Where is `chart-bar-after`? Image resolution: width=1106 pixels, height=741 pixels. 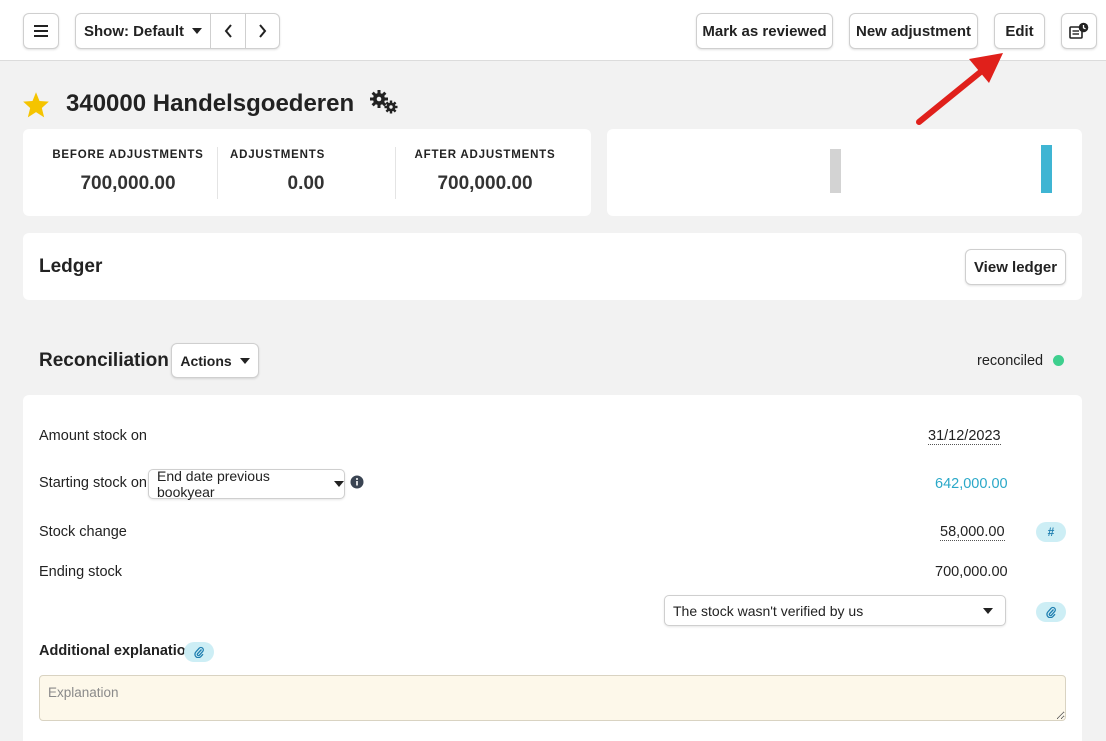 chart-bar-after is located at coordinates (1046, 169).